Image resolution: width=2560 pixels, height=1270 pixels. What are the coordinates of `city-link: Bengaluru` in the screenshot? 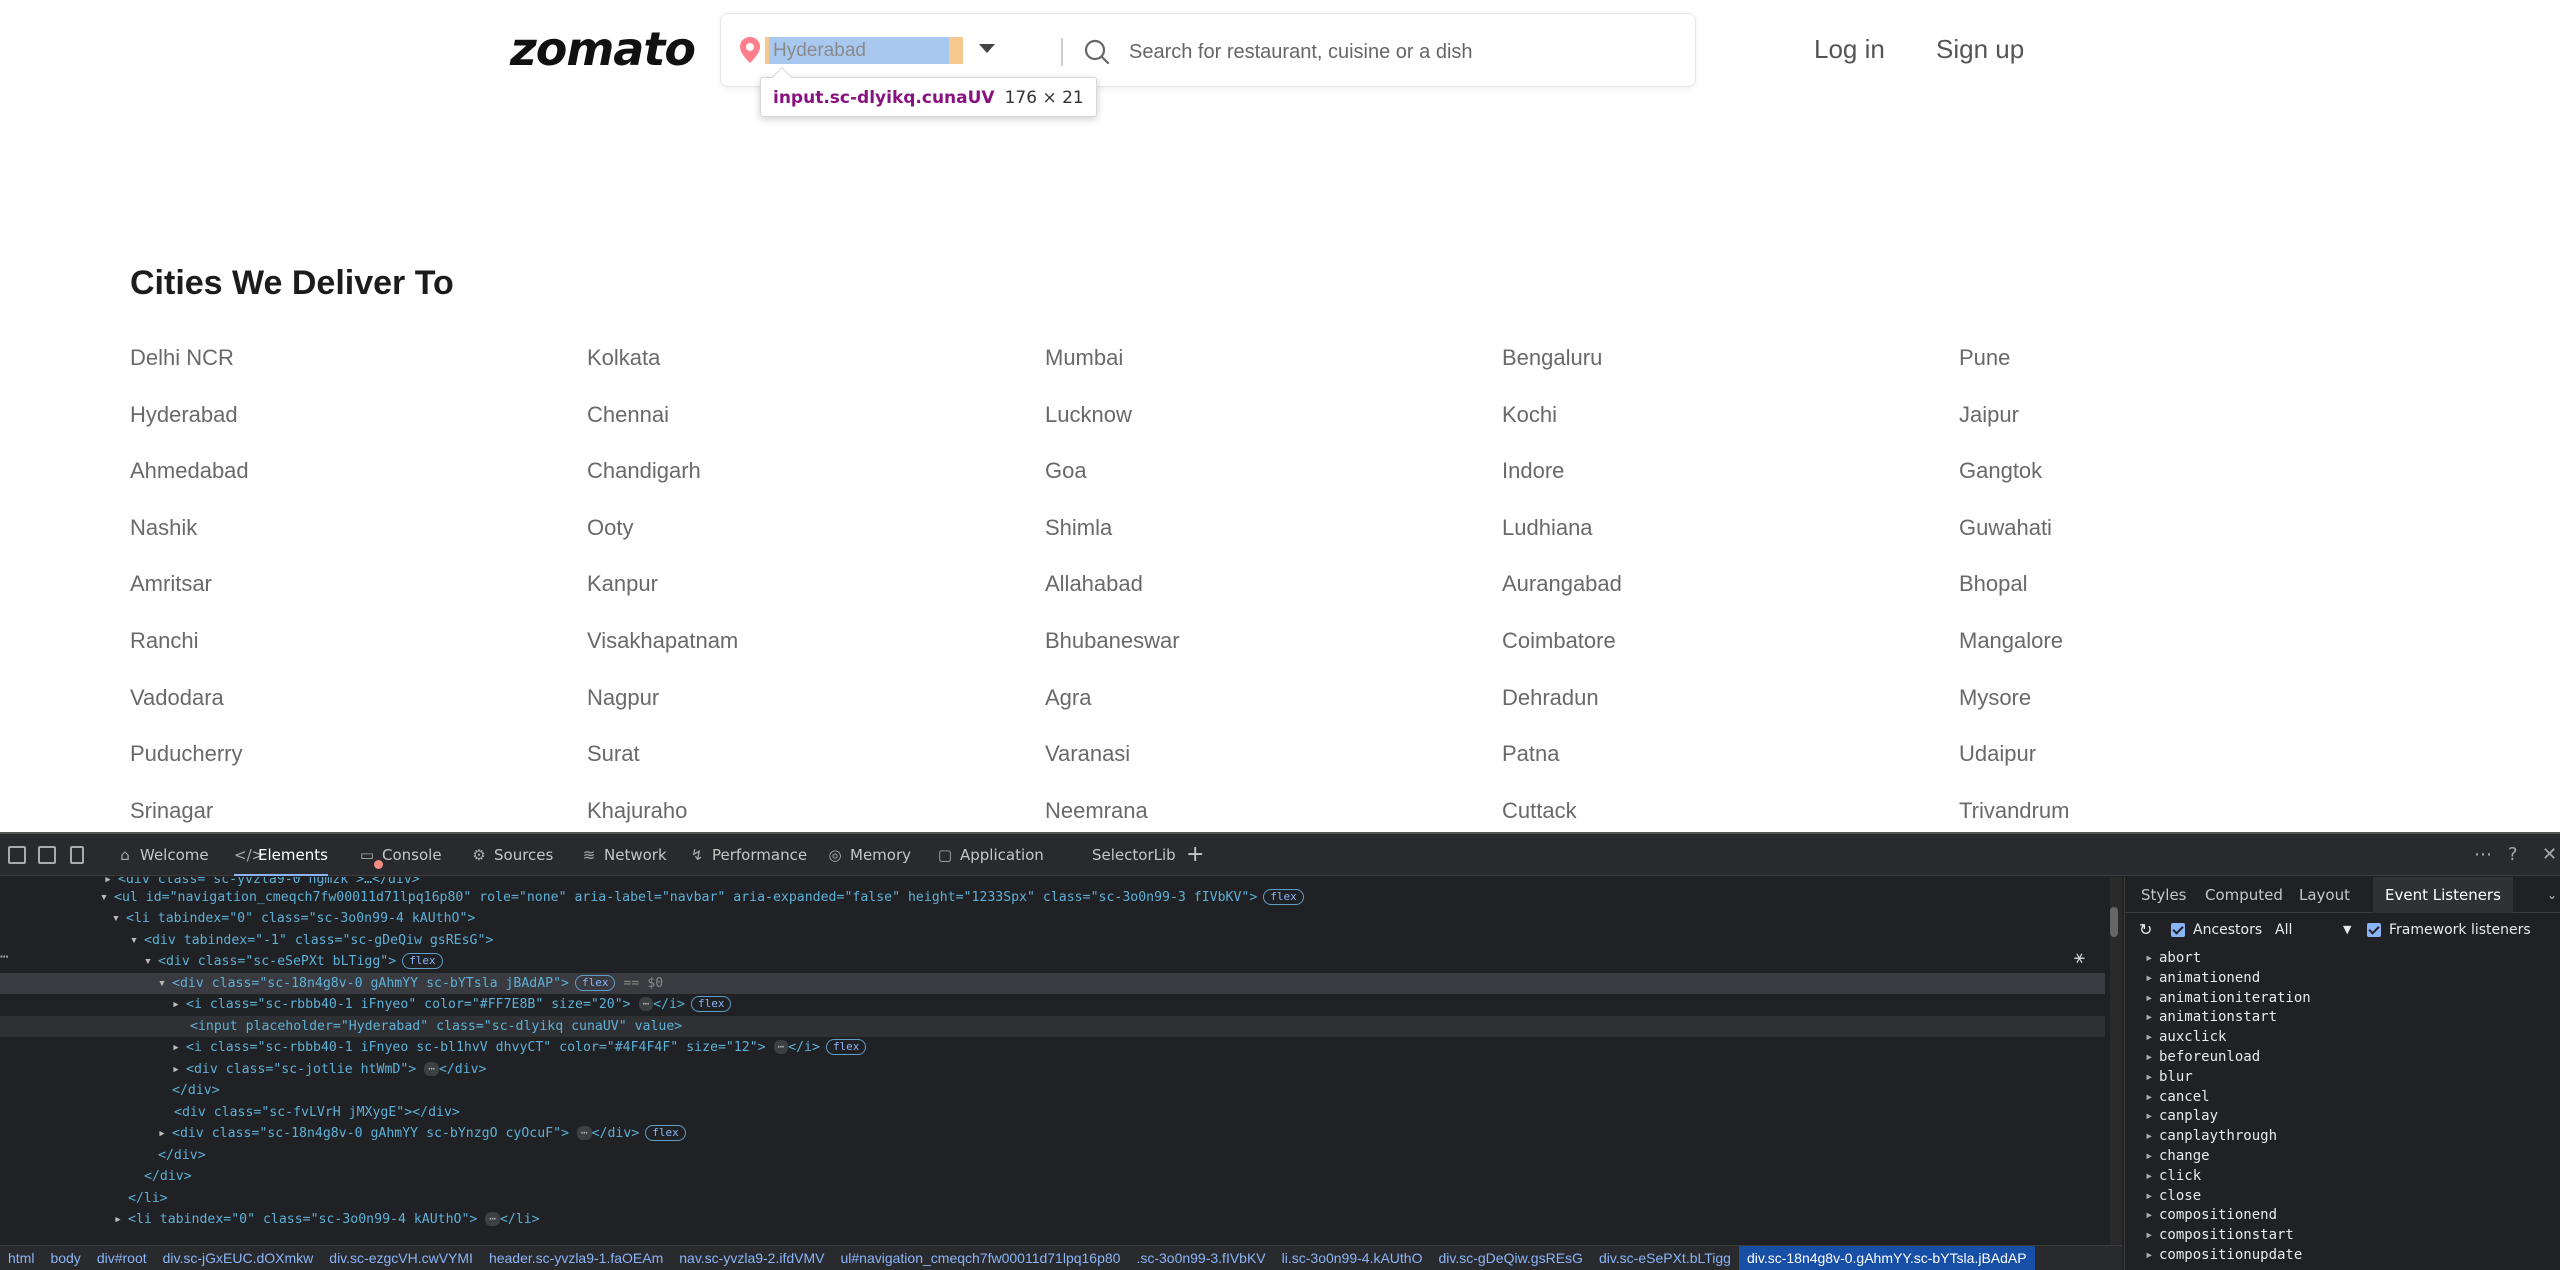 It's located at (1552, 358).